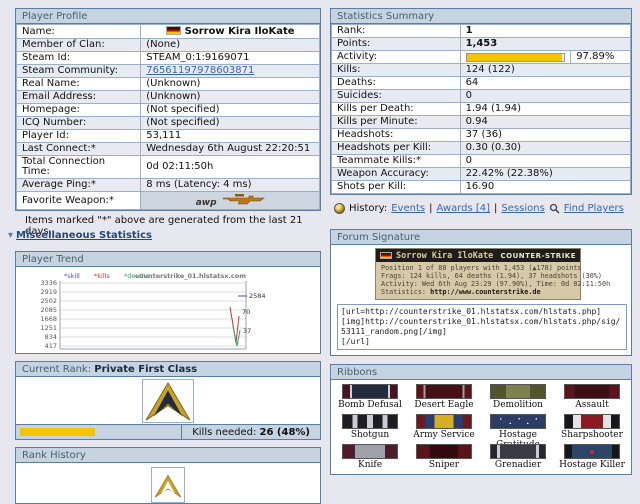  I want to click on ribbon-item: Desert Eagle, so click(444, 397).